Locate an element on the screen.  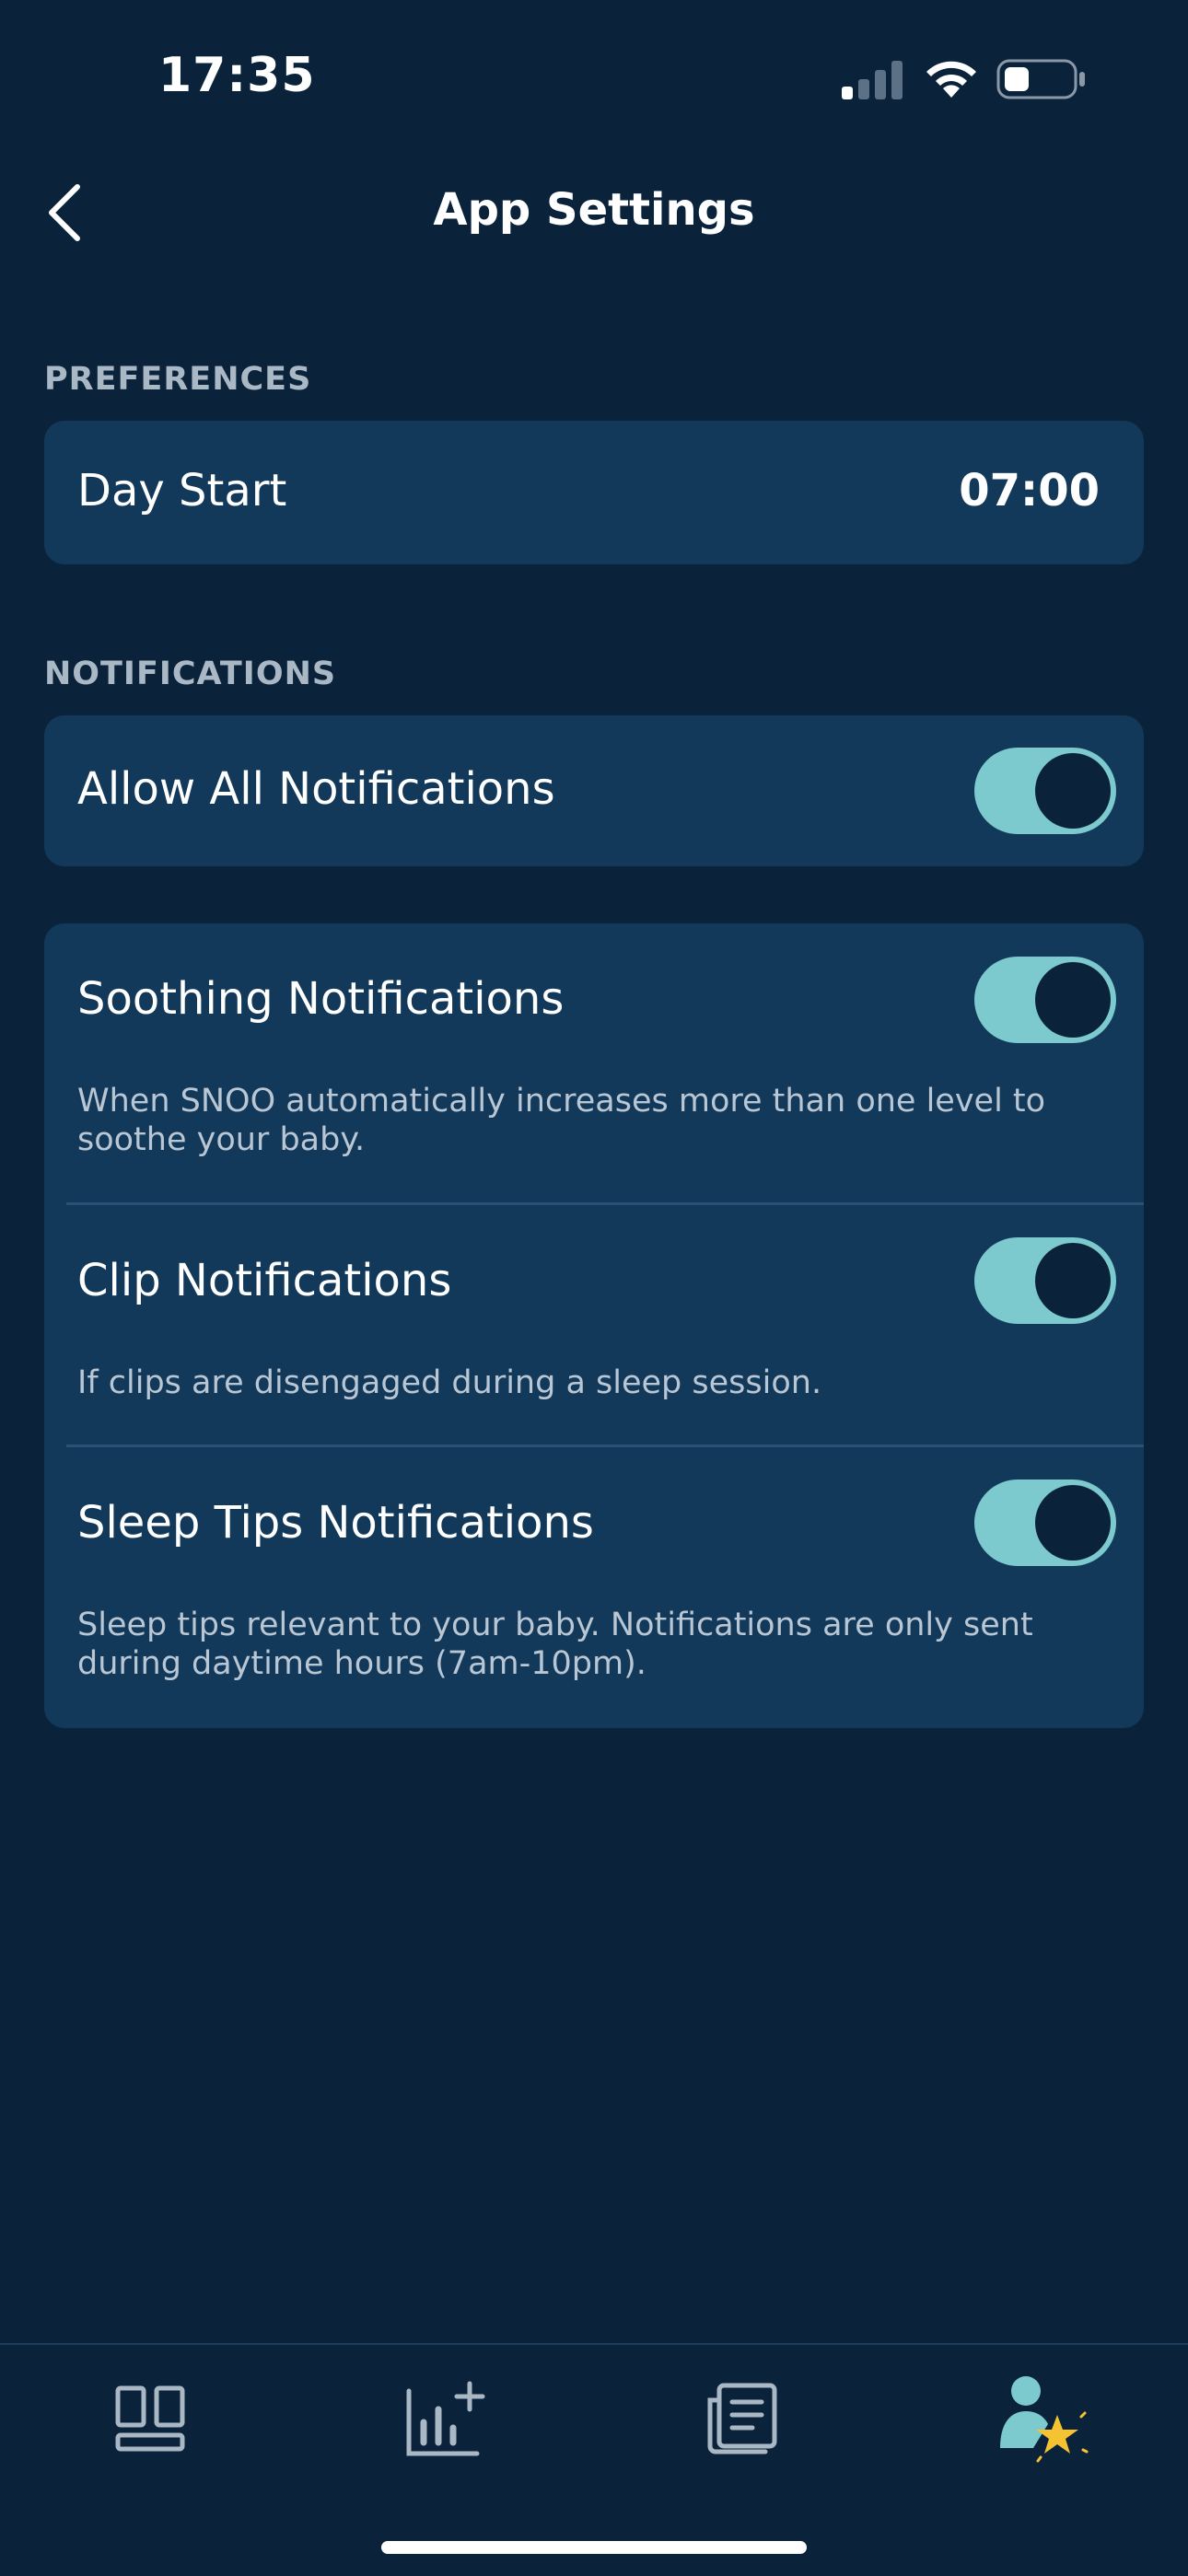
clip-notifications-toggle is located at coordinates (1045, 1280).